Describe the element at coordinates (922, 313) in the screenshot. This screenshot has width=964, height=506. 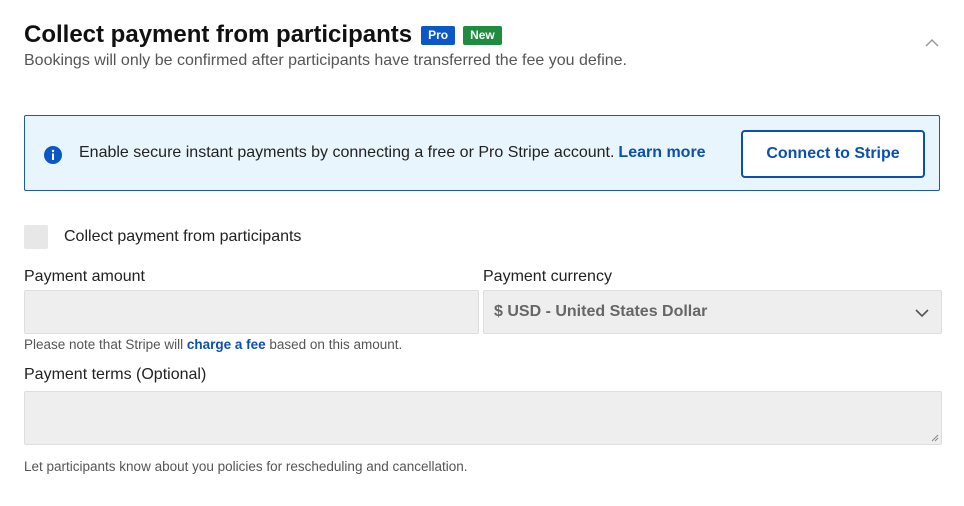
I see `chevron-down-icon` at that location.